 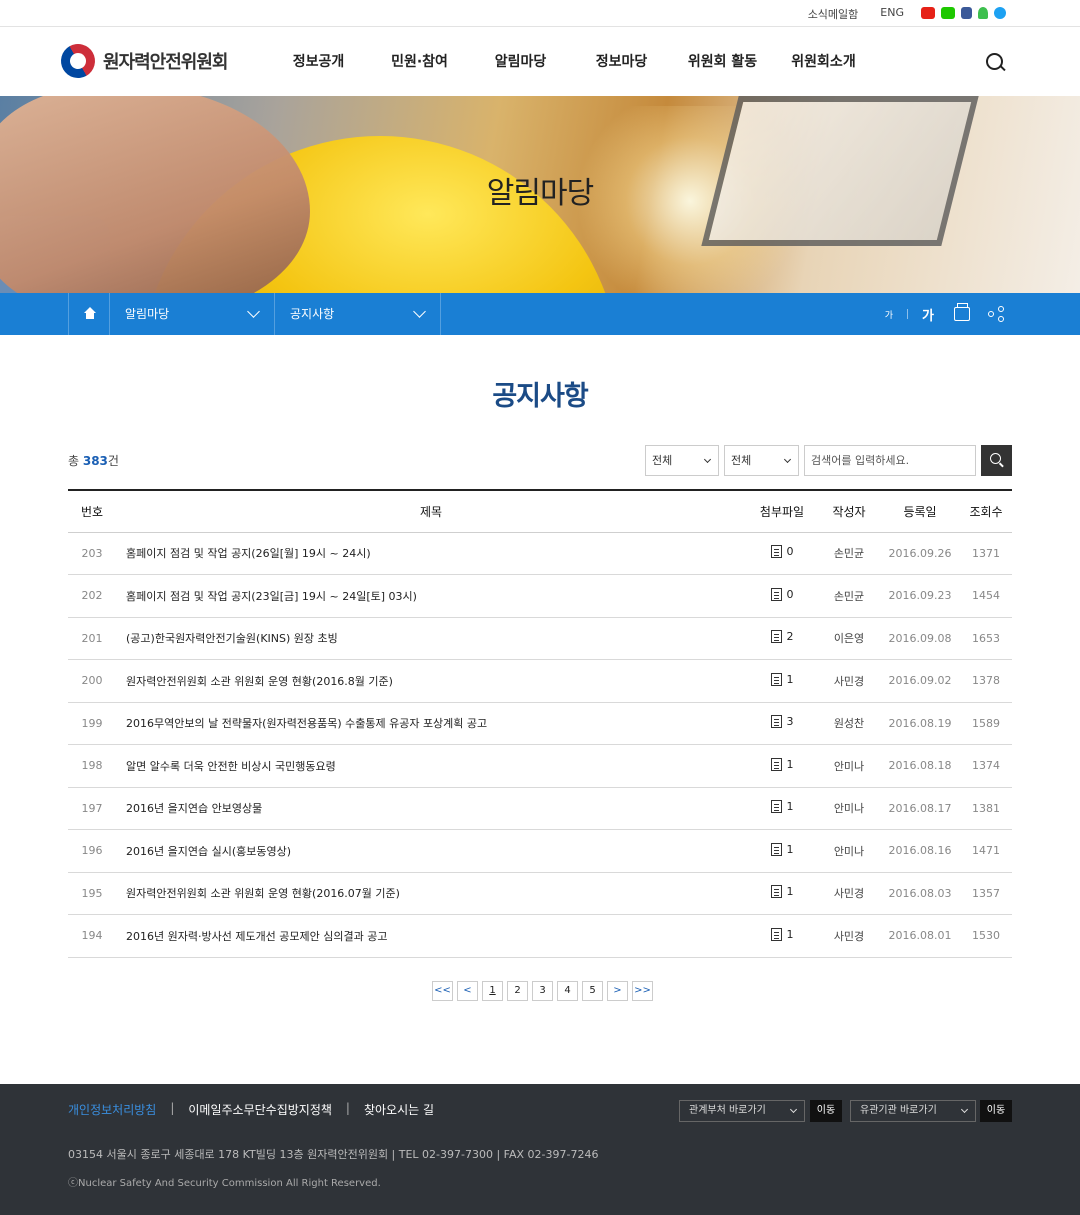 I want to click on row-views: 1381, so click(x=986, y=808).